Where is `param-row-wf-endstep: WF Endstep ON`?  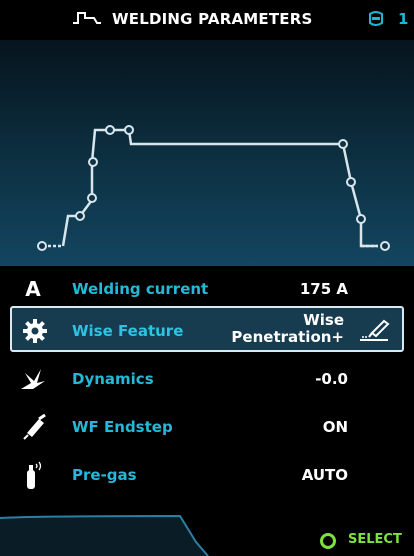 param-row-wf-endstep: WF Endstep ON is located at coordinates (207, 427).